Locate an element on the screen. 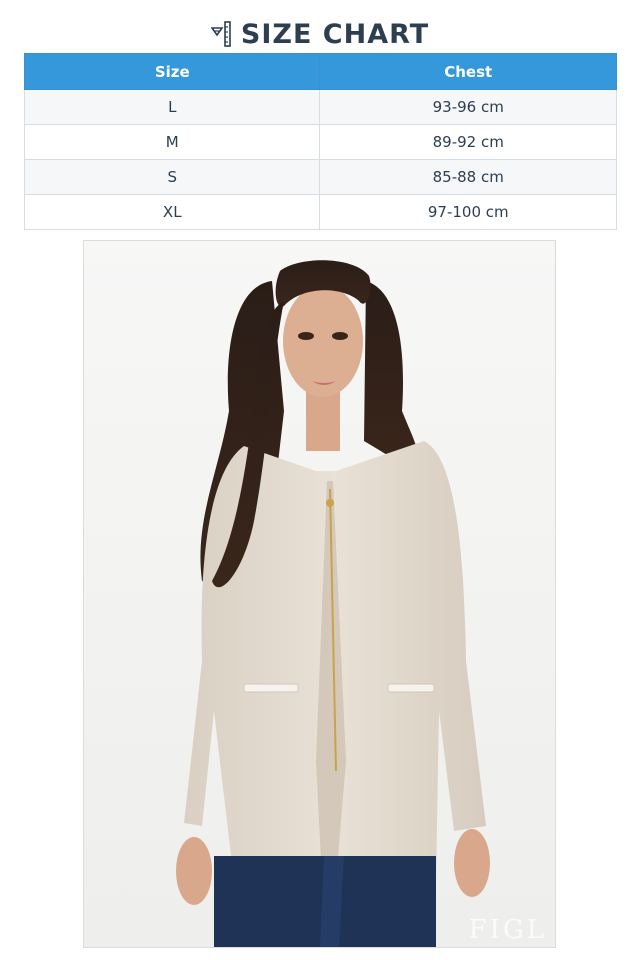 The image size is (640, 960). page-title: SIZE CHART is located at coordinates (335, 34).